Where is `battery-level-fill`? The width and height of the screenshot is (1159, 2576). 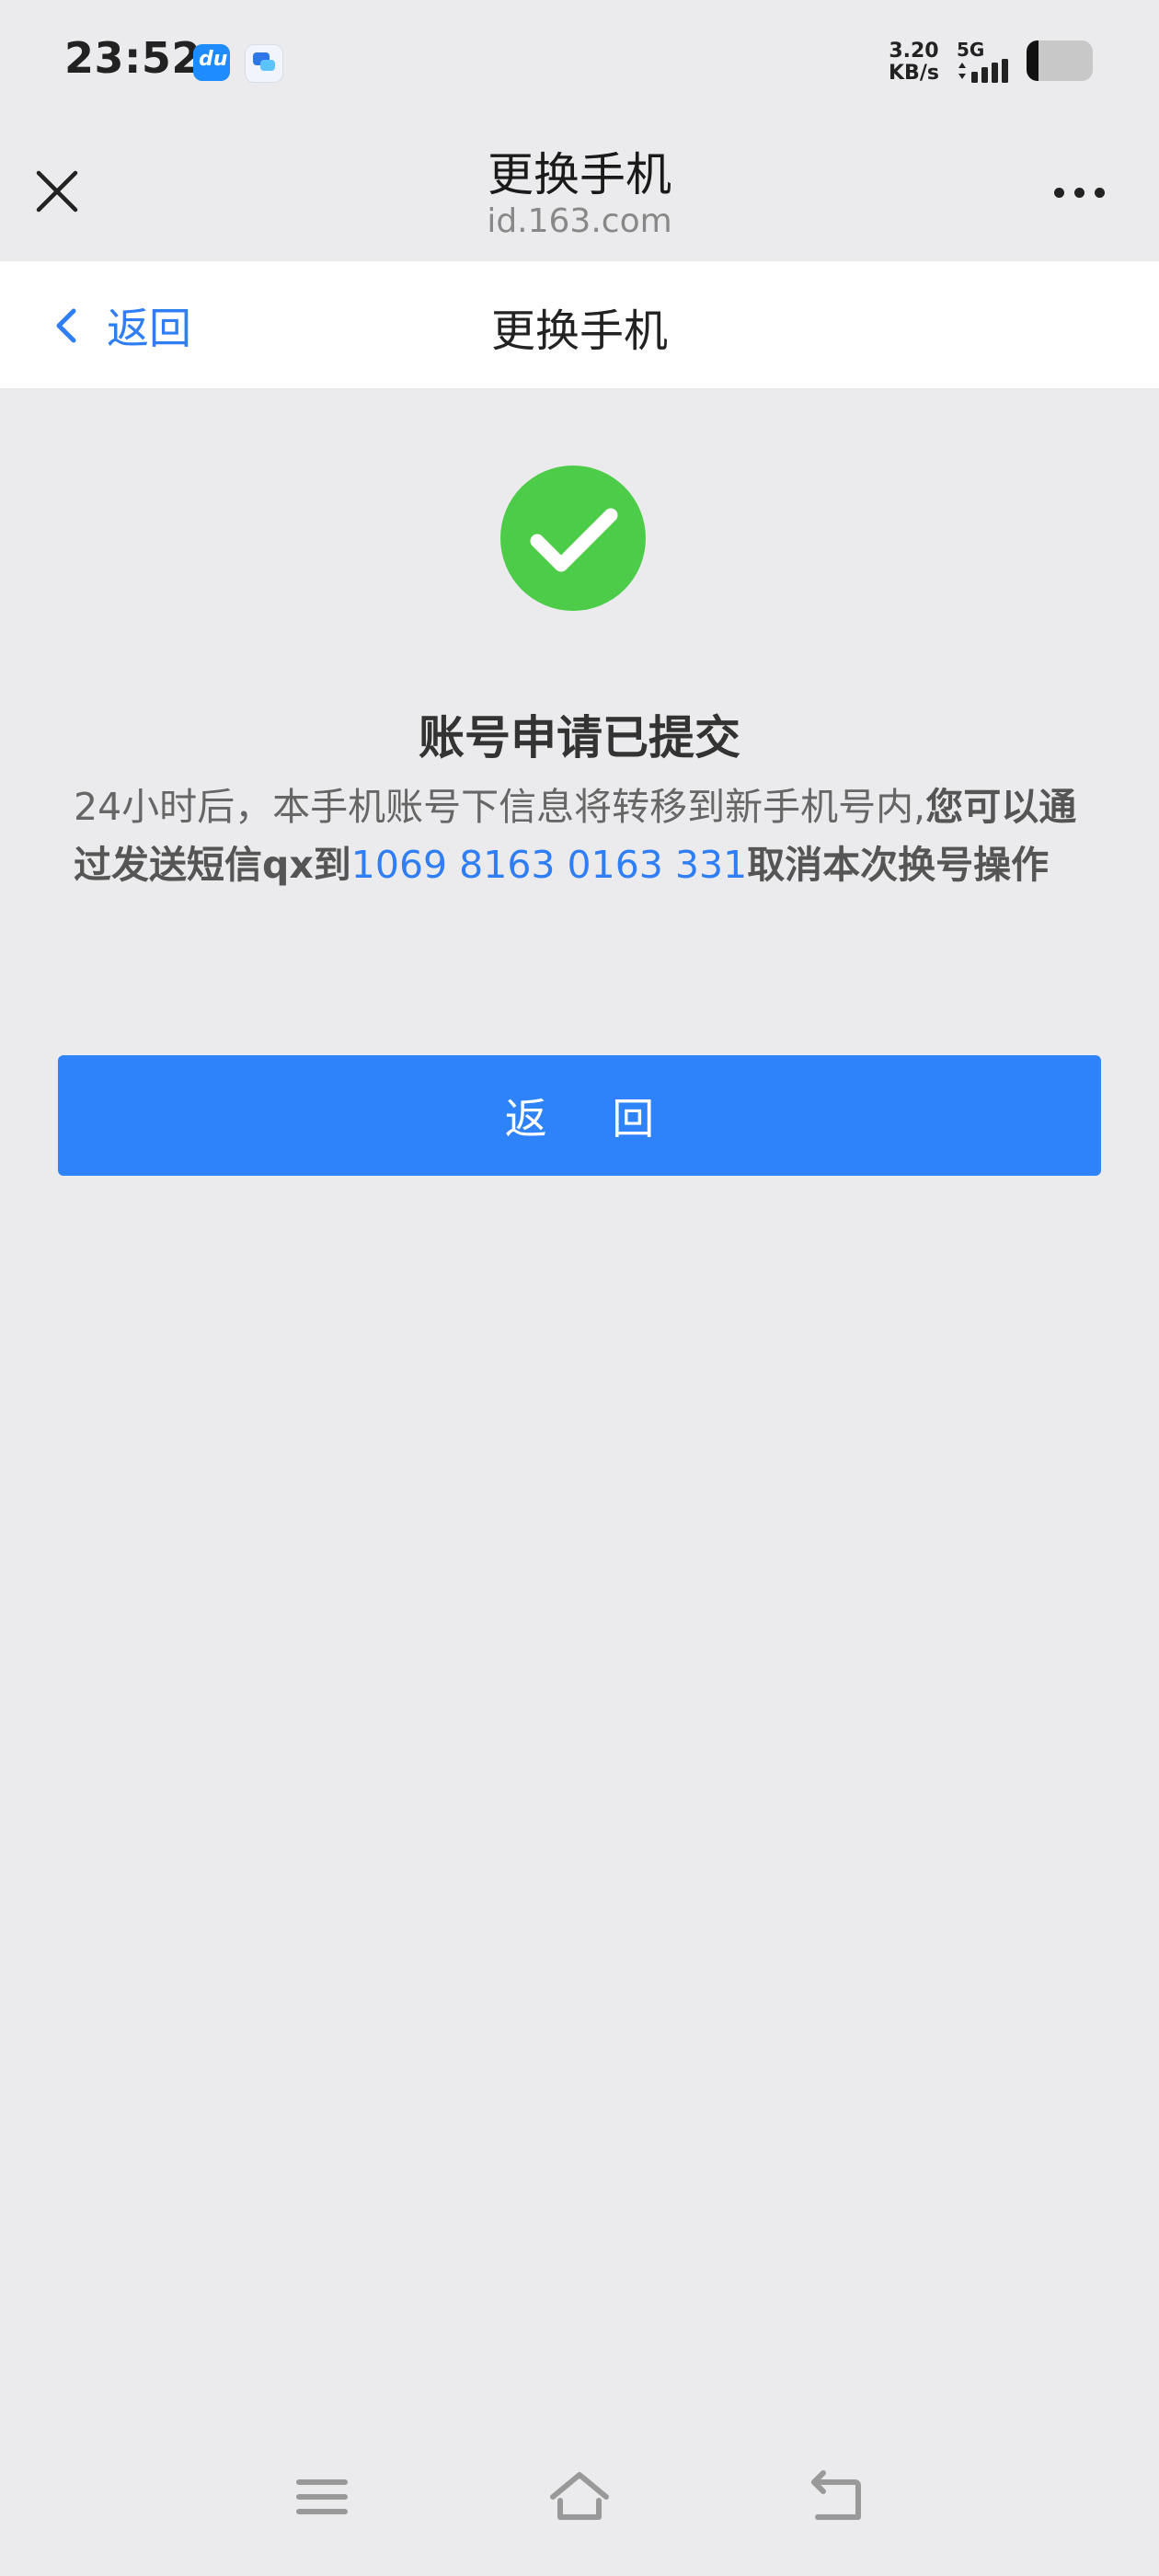 battery-level-fill is located at coordinates (1033, 60).